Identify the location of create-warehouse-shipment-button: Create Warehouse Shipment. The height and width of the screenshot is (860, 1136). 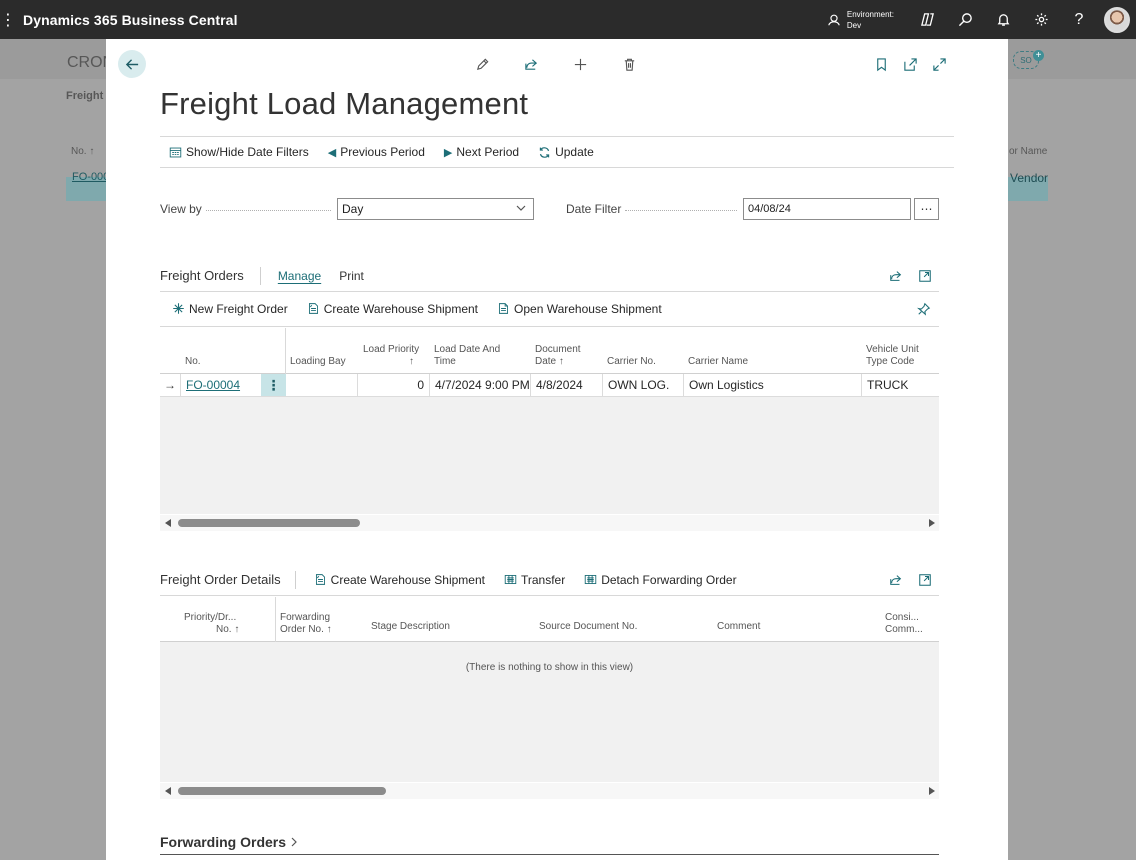
(392, 309).